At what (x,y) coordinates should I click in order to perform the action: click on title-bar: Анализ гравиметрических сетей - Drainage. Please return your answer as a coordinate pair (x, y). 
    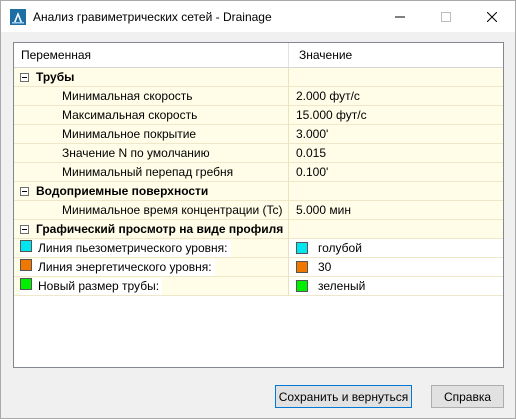
    Looking at the image, I should click on (258, 16).